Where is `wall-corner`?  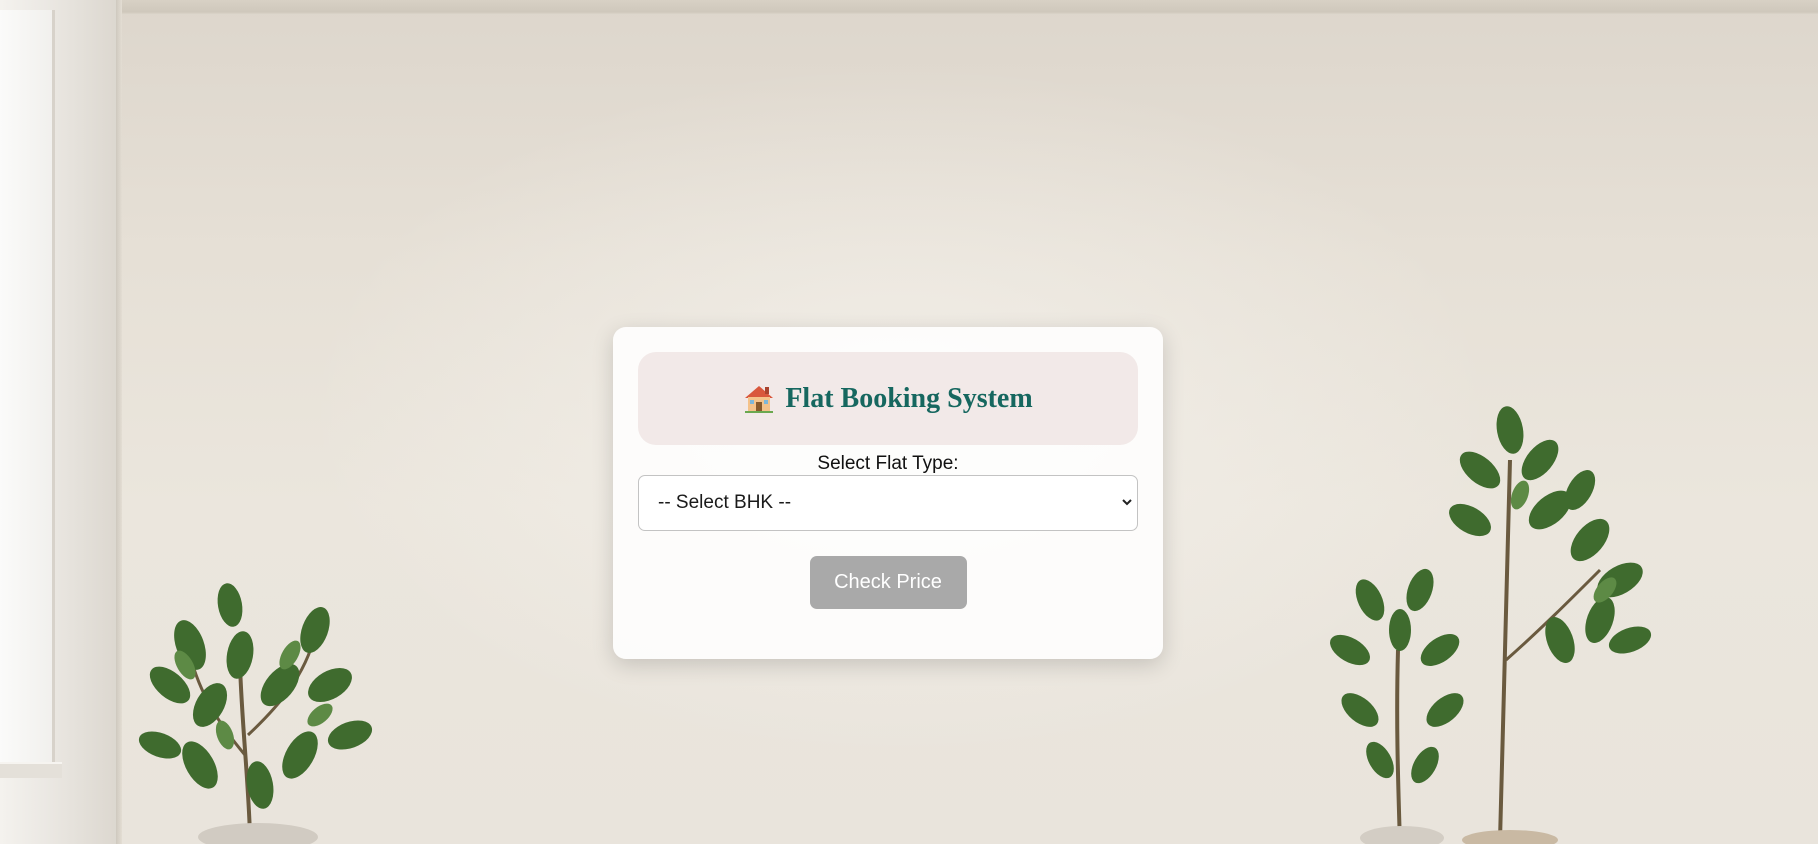 wall-corner is located at coordinates (119, 422).